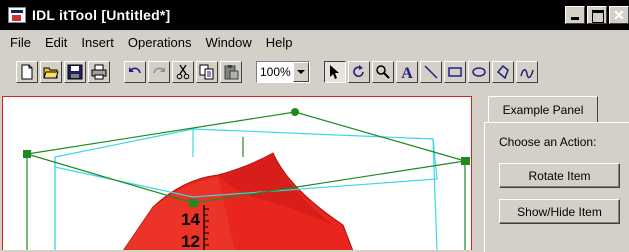  I want to click on freehand-icon, so click(527, 74).